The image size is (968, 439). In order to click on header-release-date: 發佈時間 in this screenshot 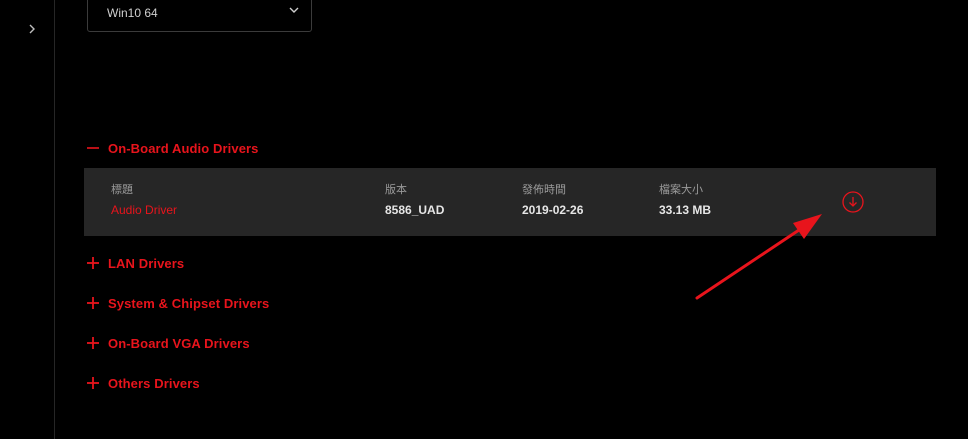, I will do `click(544, 189)`.